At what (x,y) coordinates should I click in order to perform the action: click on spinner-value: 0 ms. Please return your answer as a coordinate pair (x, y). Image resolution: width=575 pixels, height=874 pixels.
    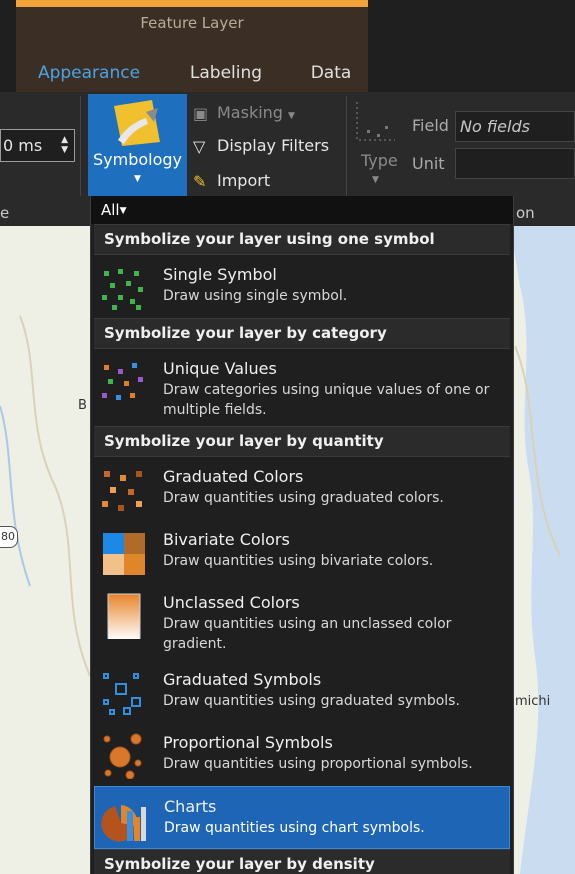
    Looking at the image, I should click on (23, 145).